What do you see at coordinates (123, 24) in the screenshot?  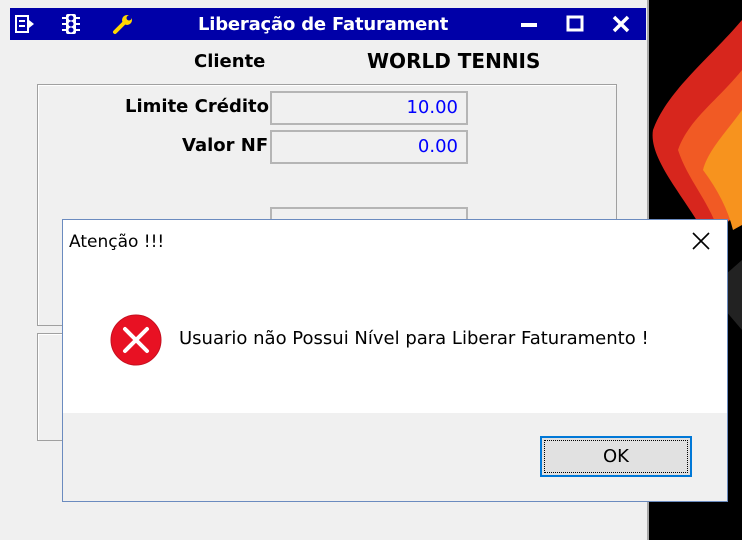 I see `wrench-icon` at bounding box center [123, 24].